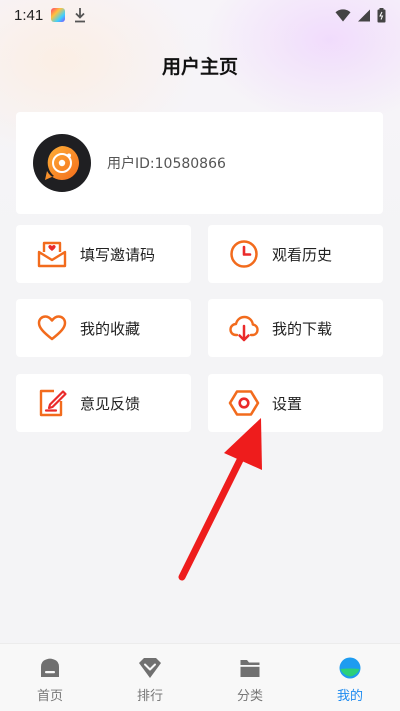  What do you see at coordinates (302, 254) in the screenshot?
I see `watch-history-label: 观看历史` at bounding box center [302, 254].